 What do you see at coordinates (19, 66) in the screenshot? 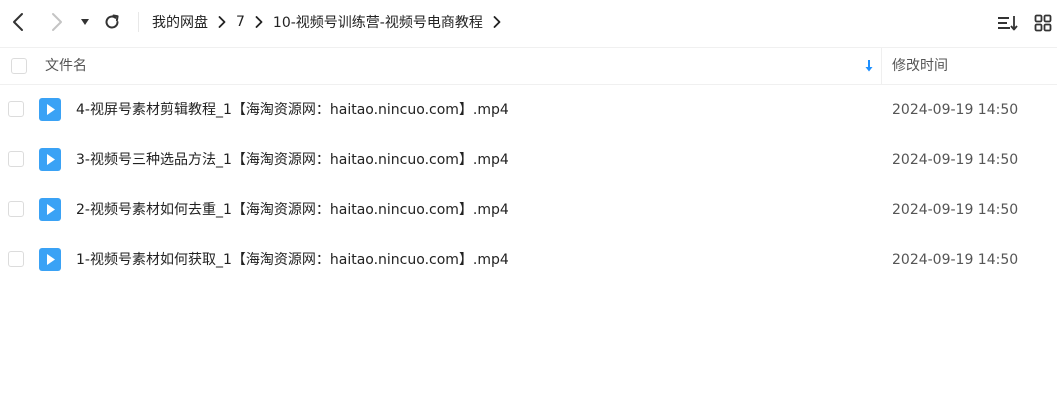
I see `select-all-checkbox` at bounding box center [19, 66].